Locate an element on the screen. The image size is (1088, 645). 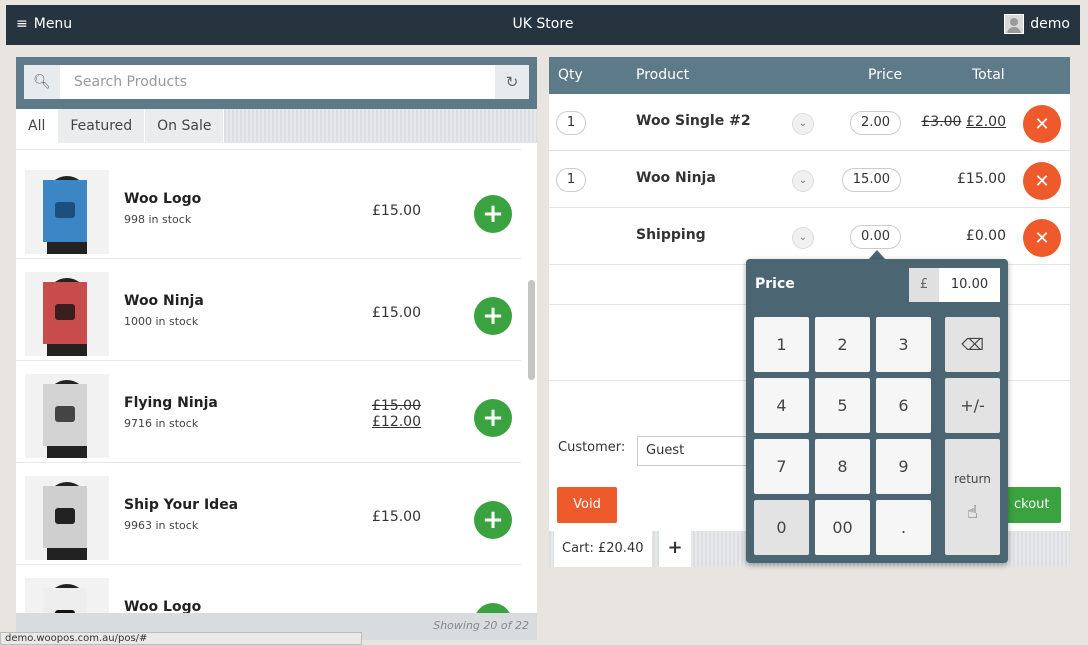
showing-count: Showing 20 of 22 is located at coordinates (481, 625).